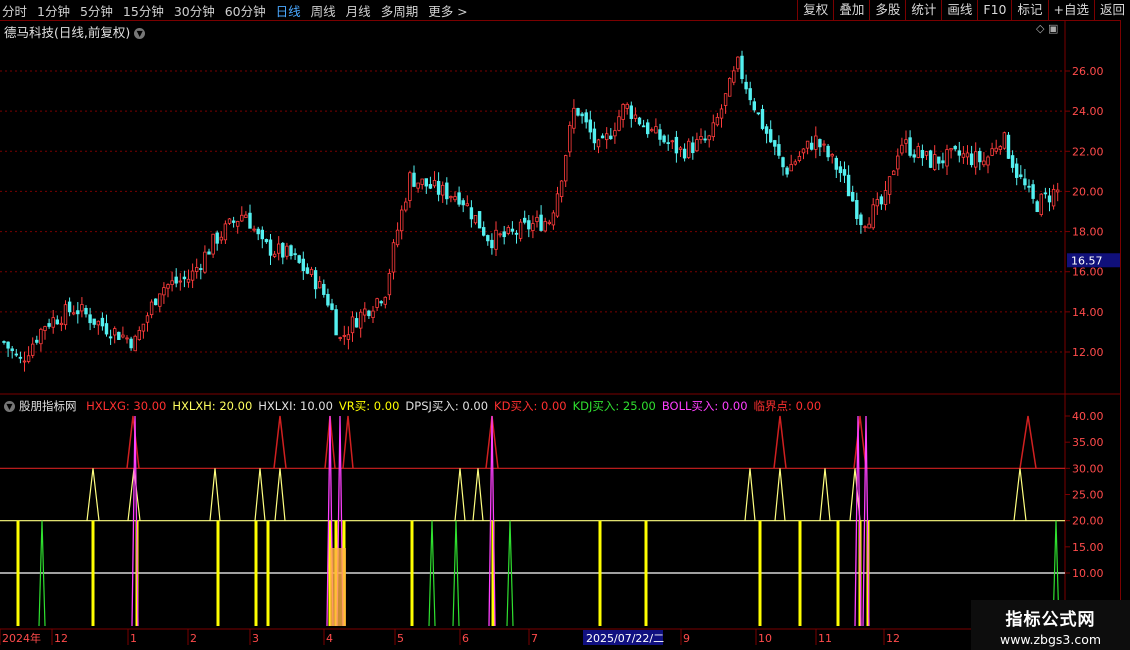 The width and height of the screenshot is (1130, 650). What do you see at coordinates (212, 406) in the screenshot?
I see `indicator-value: HXLXH: 20.00` at bounding box center [212, 406].